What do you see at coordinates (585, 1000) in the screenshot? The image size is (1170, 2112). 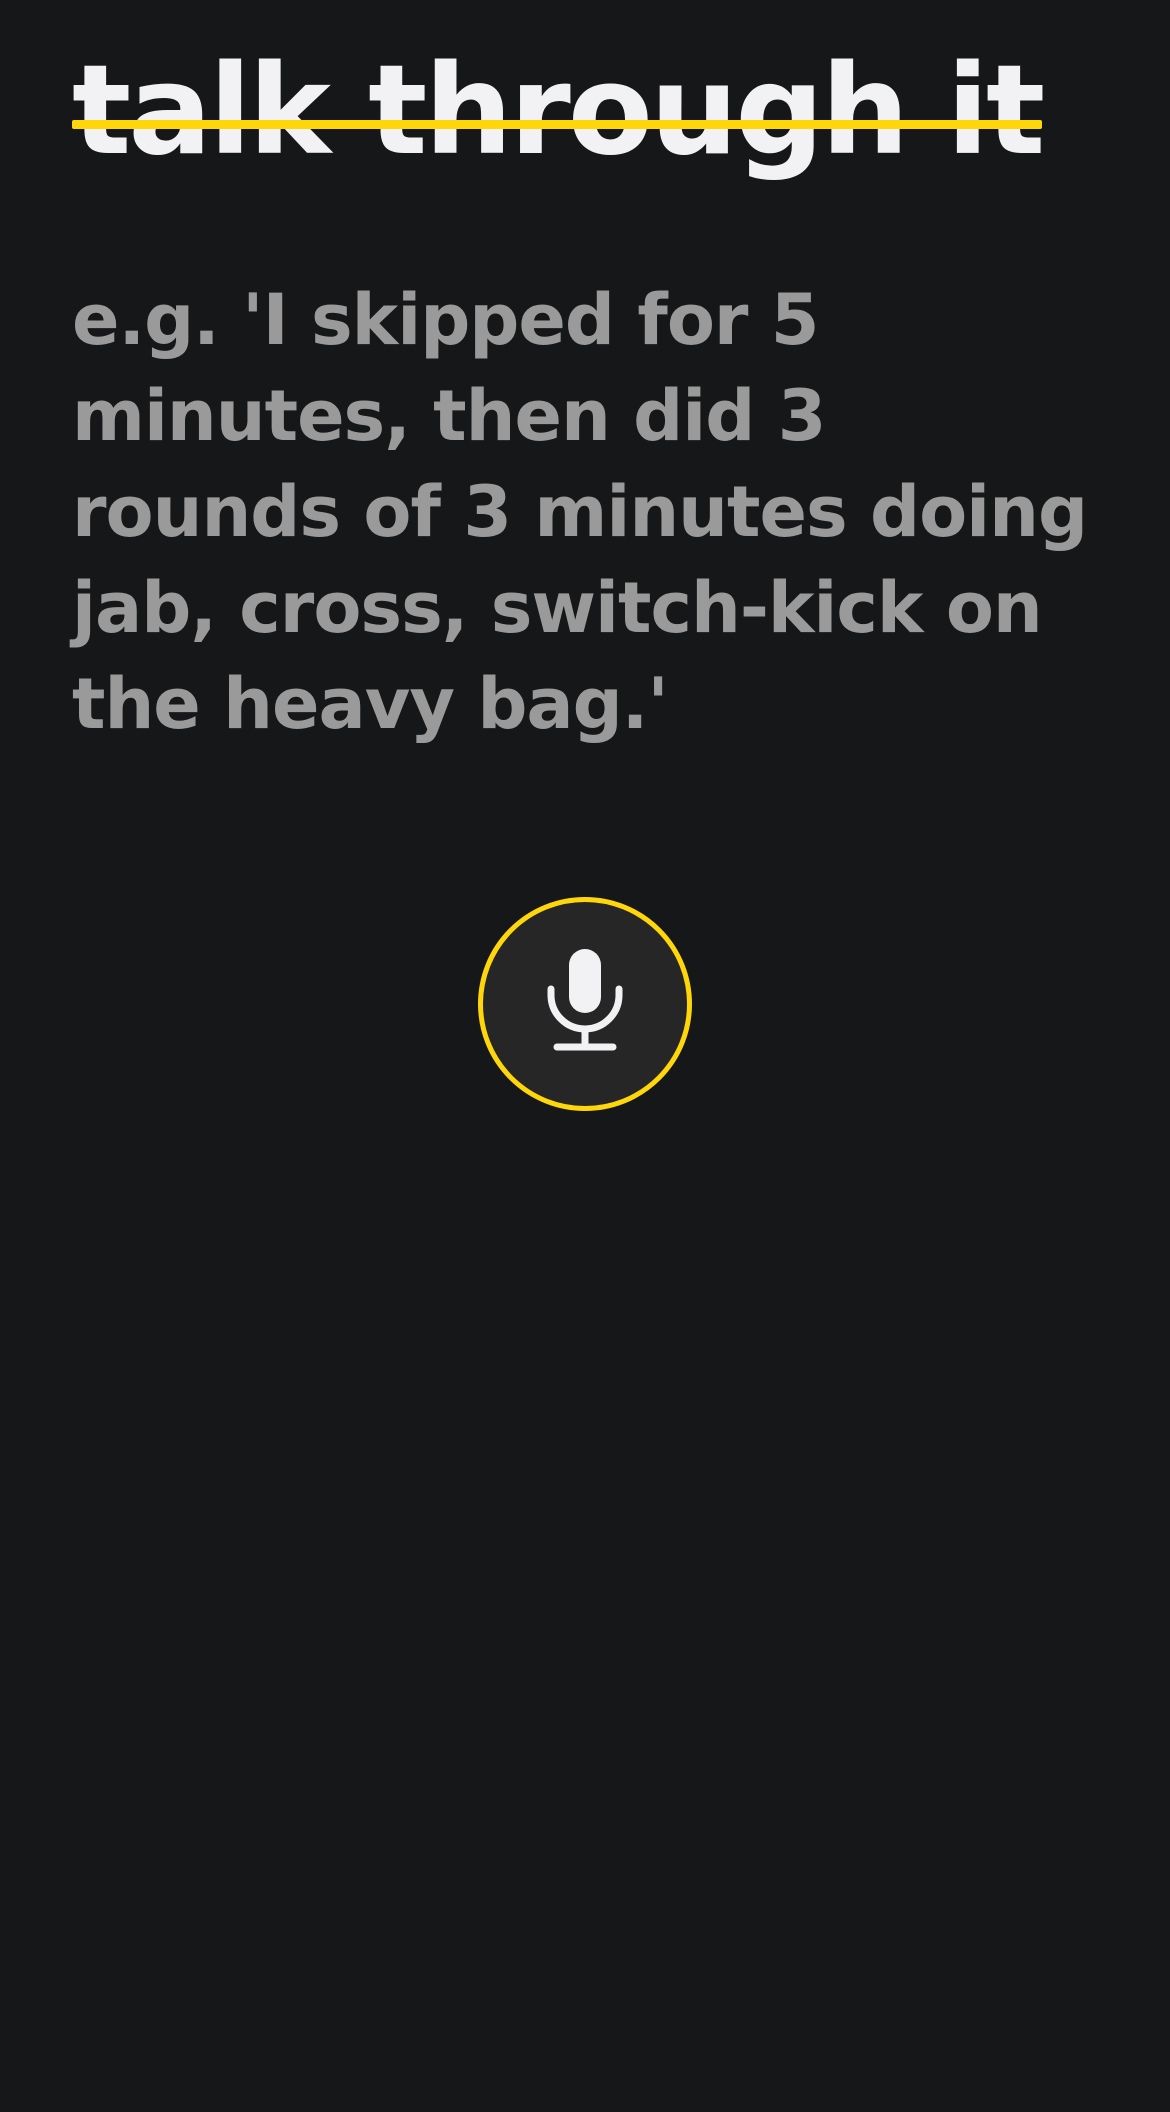 I see `microphone-icon` at bounding box center [585, 1000].